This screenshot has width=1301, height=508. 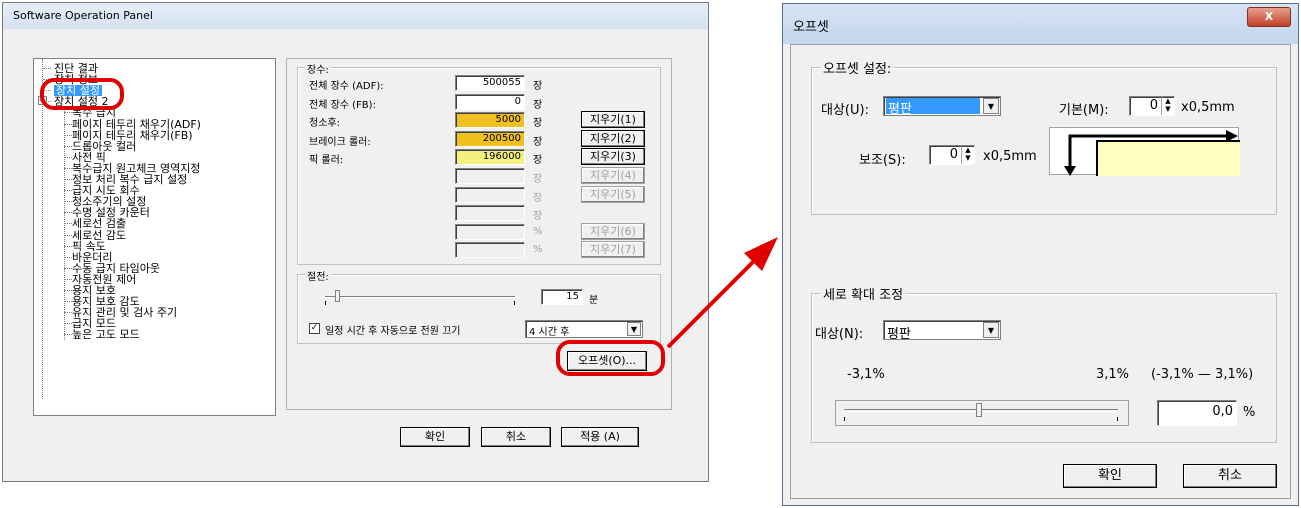 What do you see at coordinates (562, 297) in the screenshot?
I see `power-minutes-field: 15` at bounding box center [562, 297].